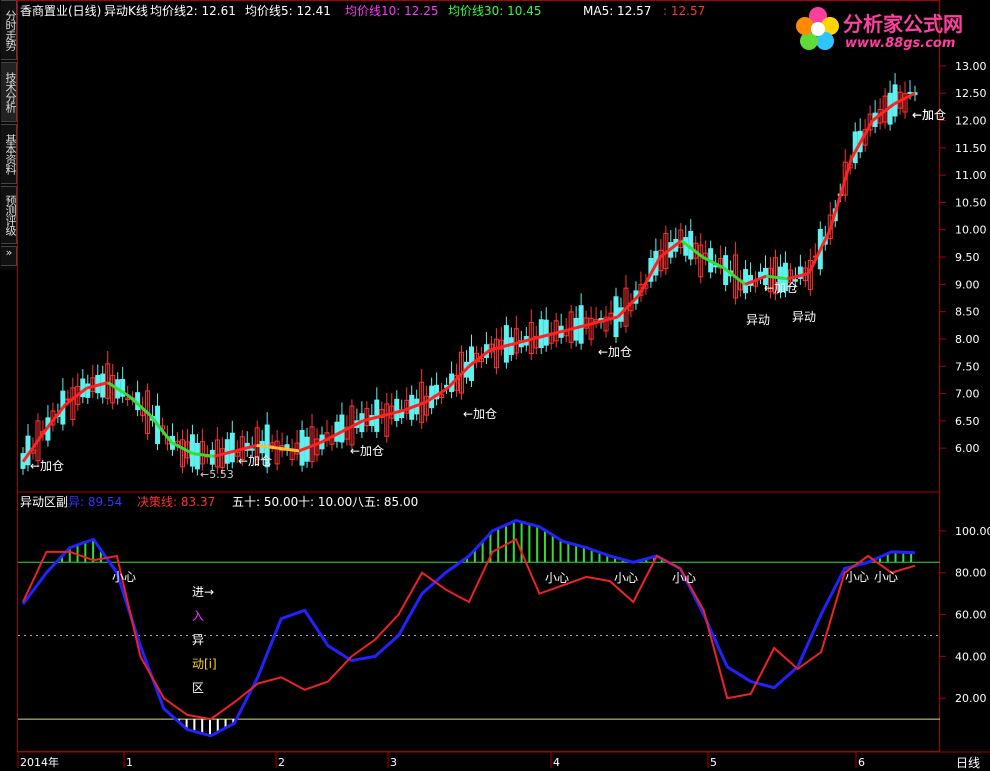 This screenshot has width=990, height=771. Describe the element at coordinates (385, 502) in the screenshot. I see `legend-item-b4: 八五: 85.00` at that location.